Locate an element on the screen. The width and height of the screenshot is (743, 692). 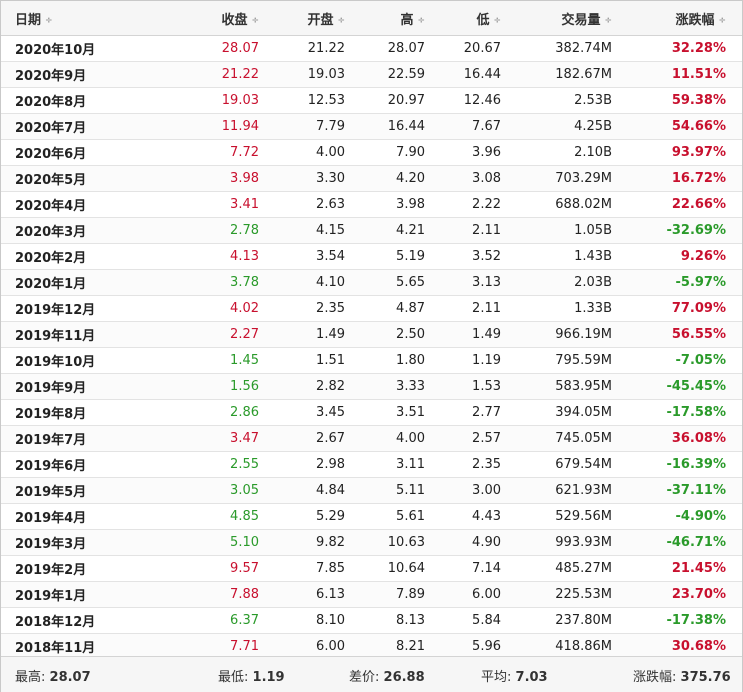
cell-change: 11.51% is located at coordinates (684, 74).